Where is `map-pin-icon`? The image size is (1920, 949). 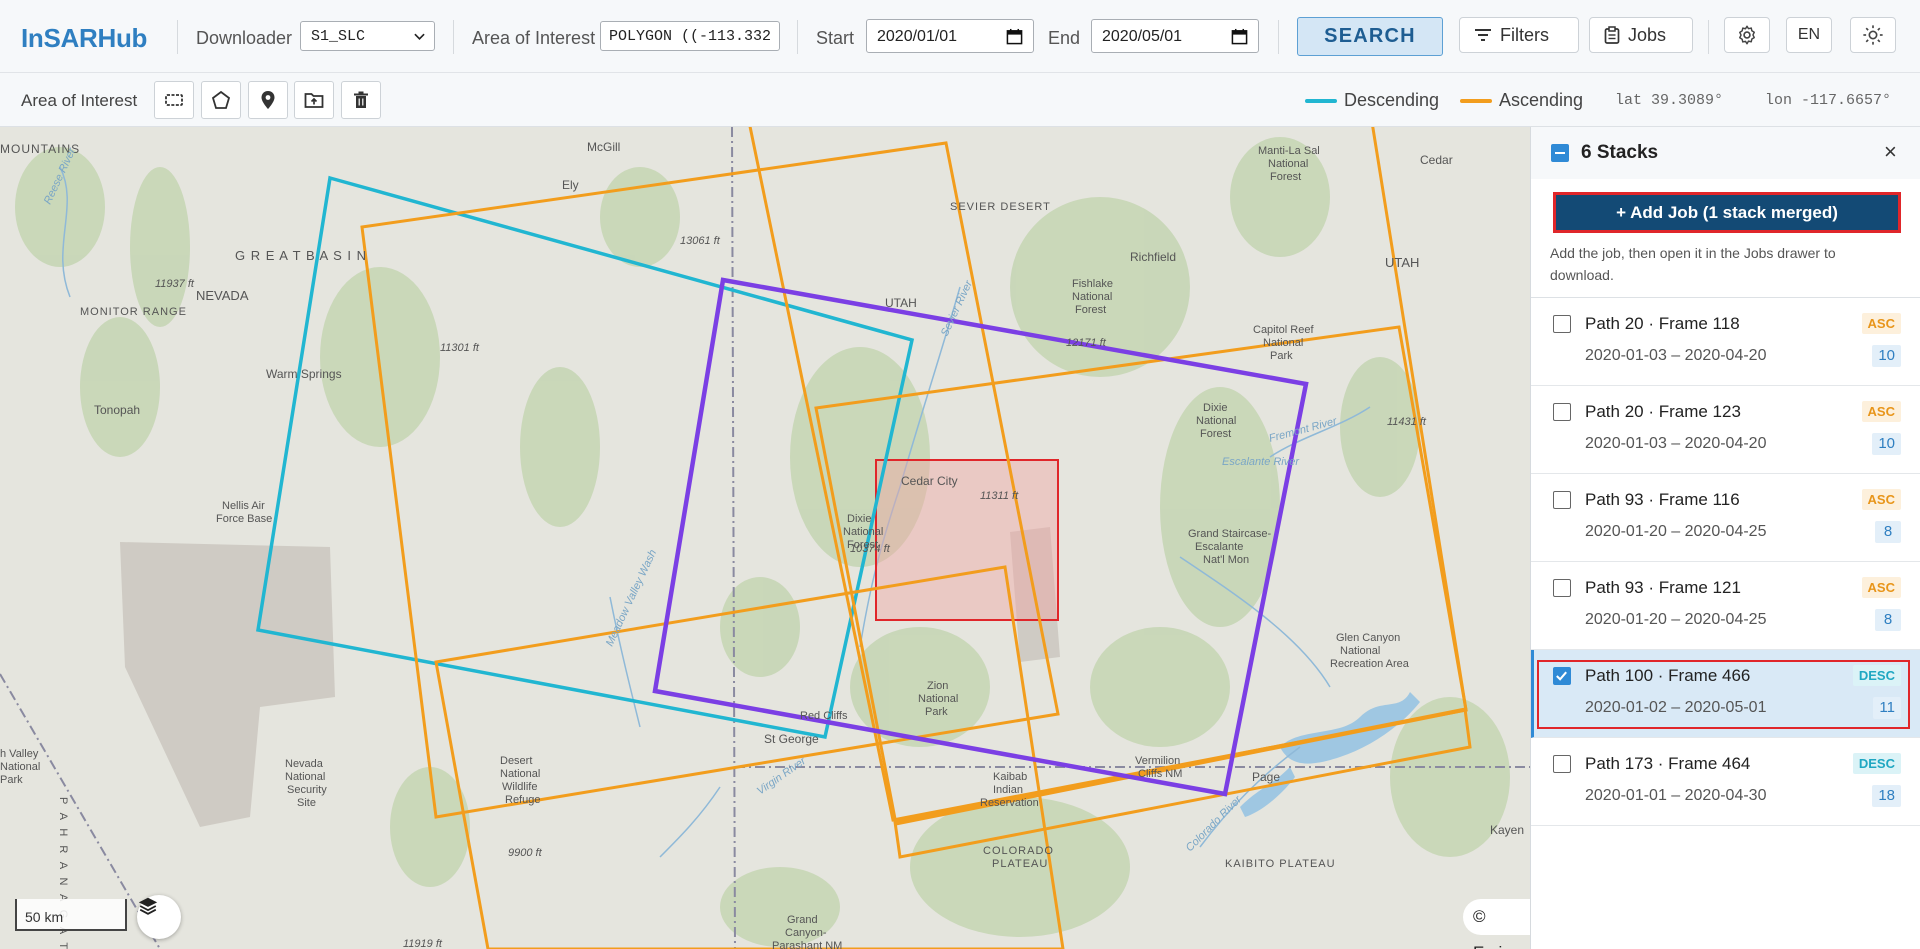
map-pin-icon is located at coordinates (268, 100).